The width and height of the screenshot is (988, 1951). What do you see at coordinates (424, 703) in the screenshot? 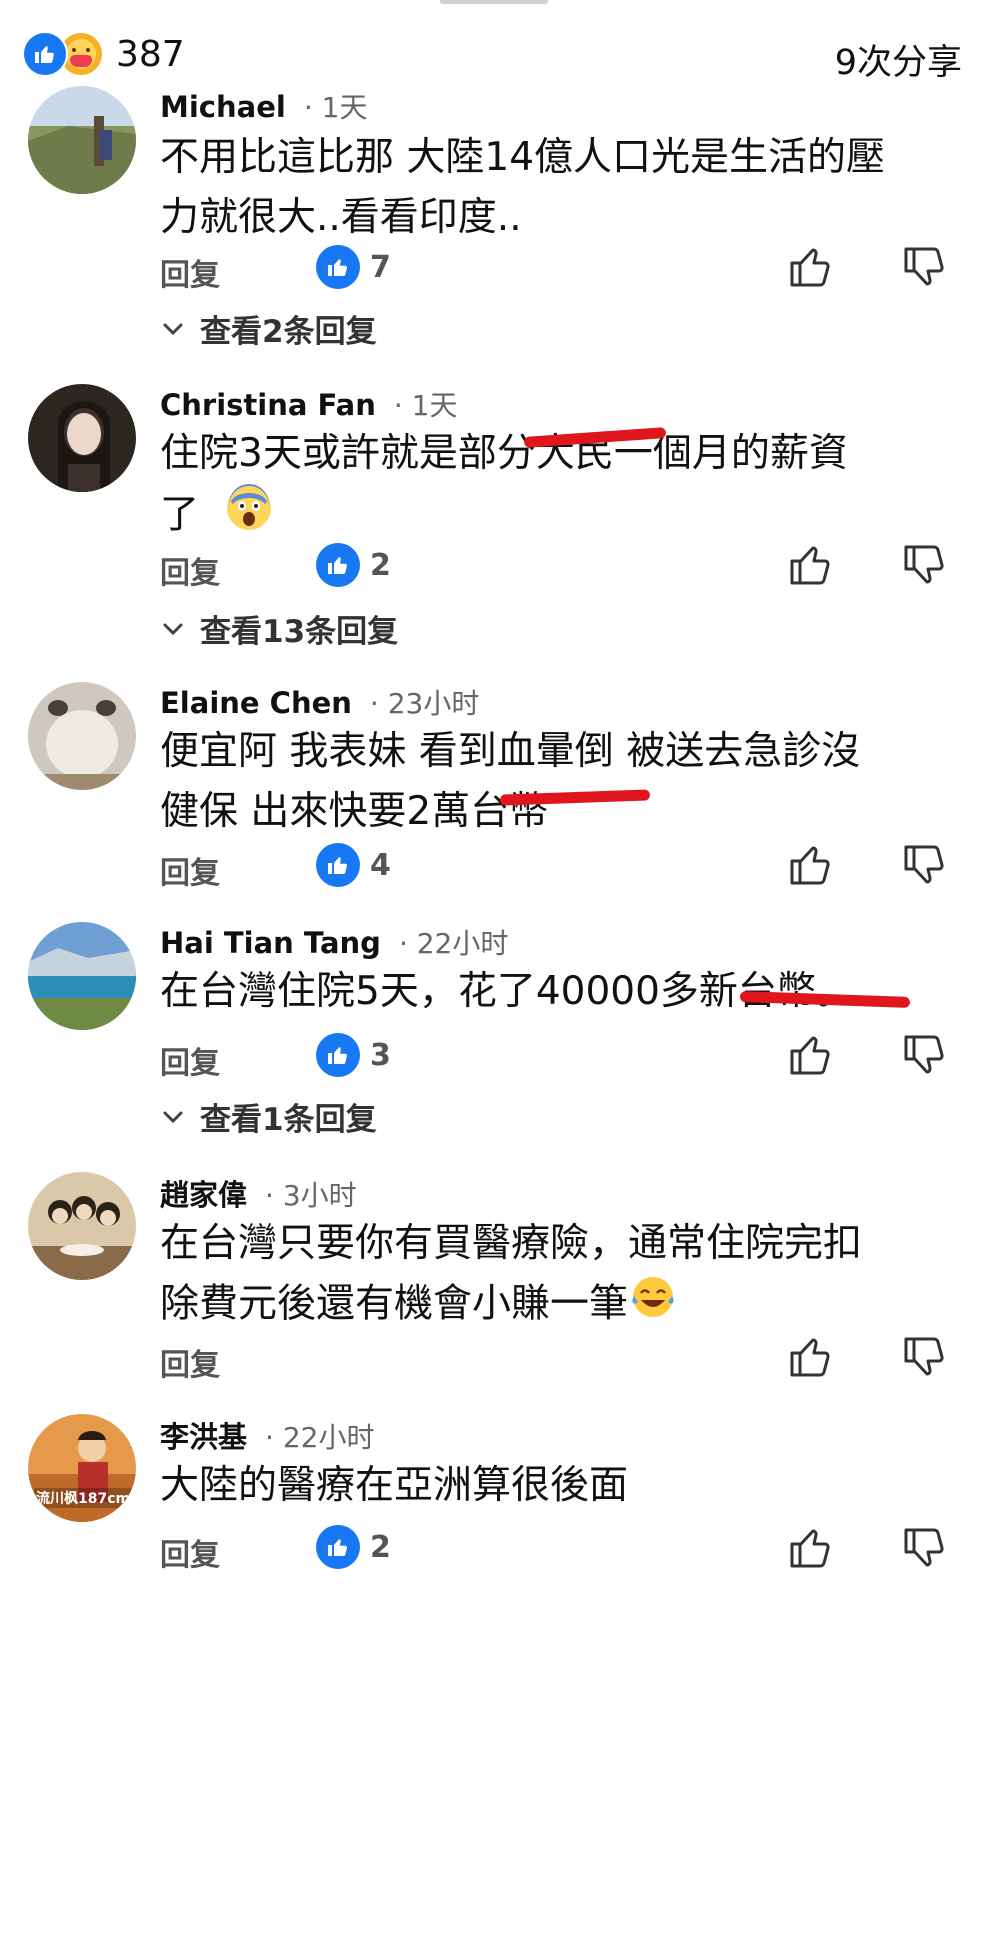
I see `comment-time: · 23小时` at bounding box center [424, 703].